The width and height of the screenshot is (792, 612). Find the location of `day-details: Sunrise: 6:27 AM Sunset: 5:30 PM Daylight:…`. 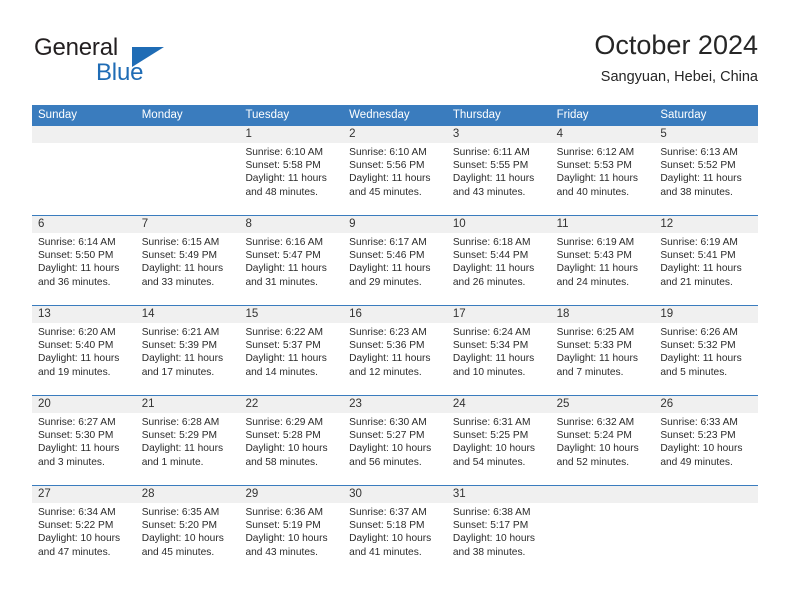

day-details: Sunrise: 6:27 AM Sunset: 5:30 PM Daylight:… is located at coordinates (84, 441).